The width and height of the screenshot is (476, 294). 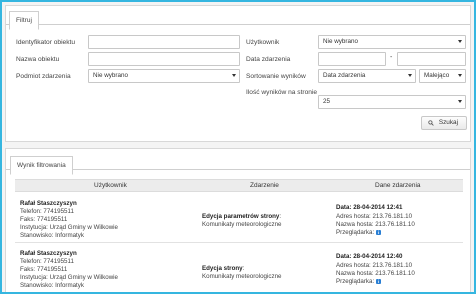 I want to click on search-button-label: Szukaj, so click(x=448, y=122).